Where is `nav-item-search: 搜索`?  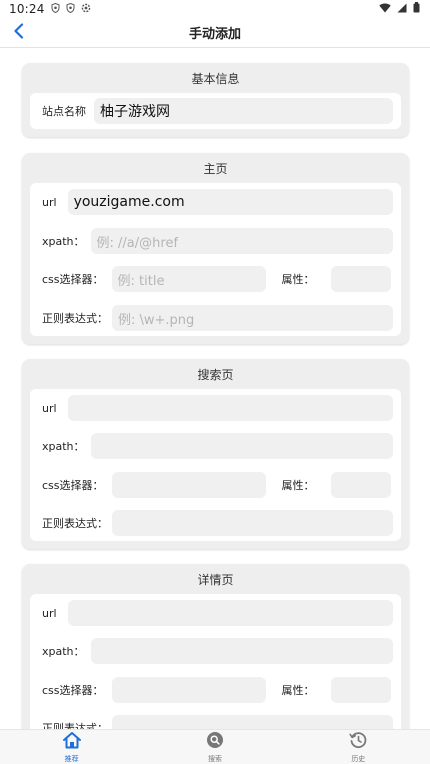
nav-item-search: 搜索 is located at coordinates (214, 747).